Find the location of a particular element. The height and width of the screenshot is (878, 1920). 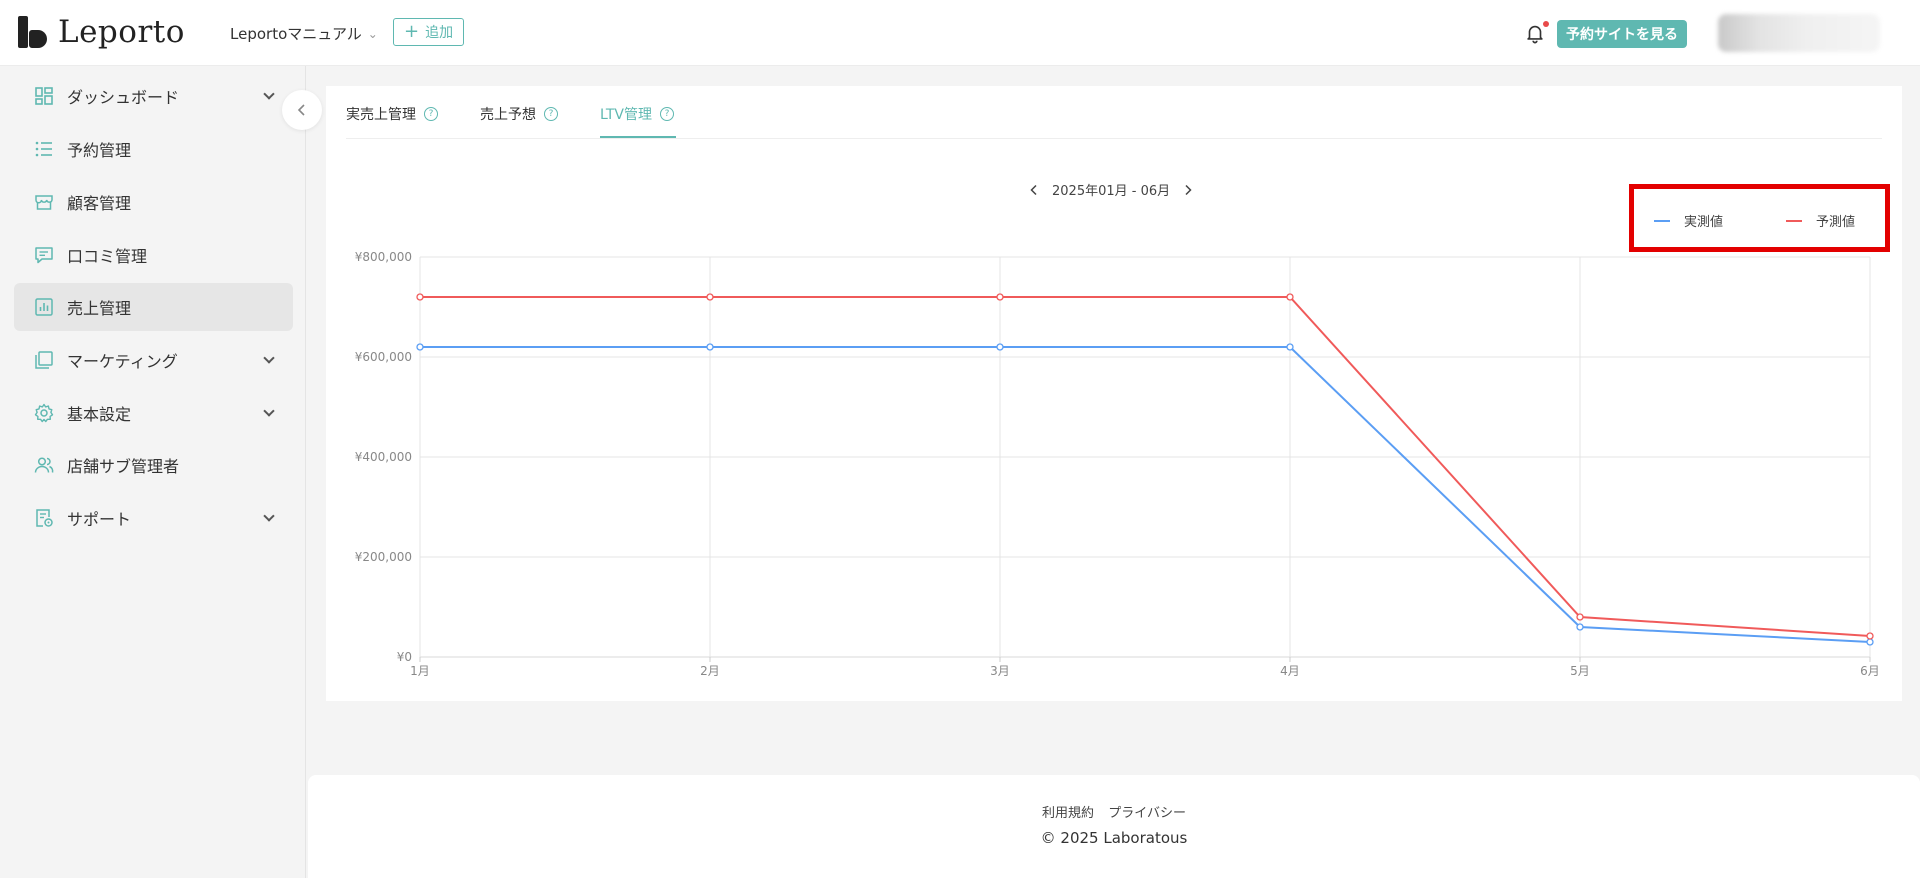

y-tick-label: ¥800,000 is located at coordinates (383, 257).